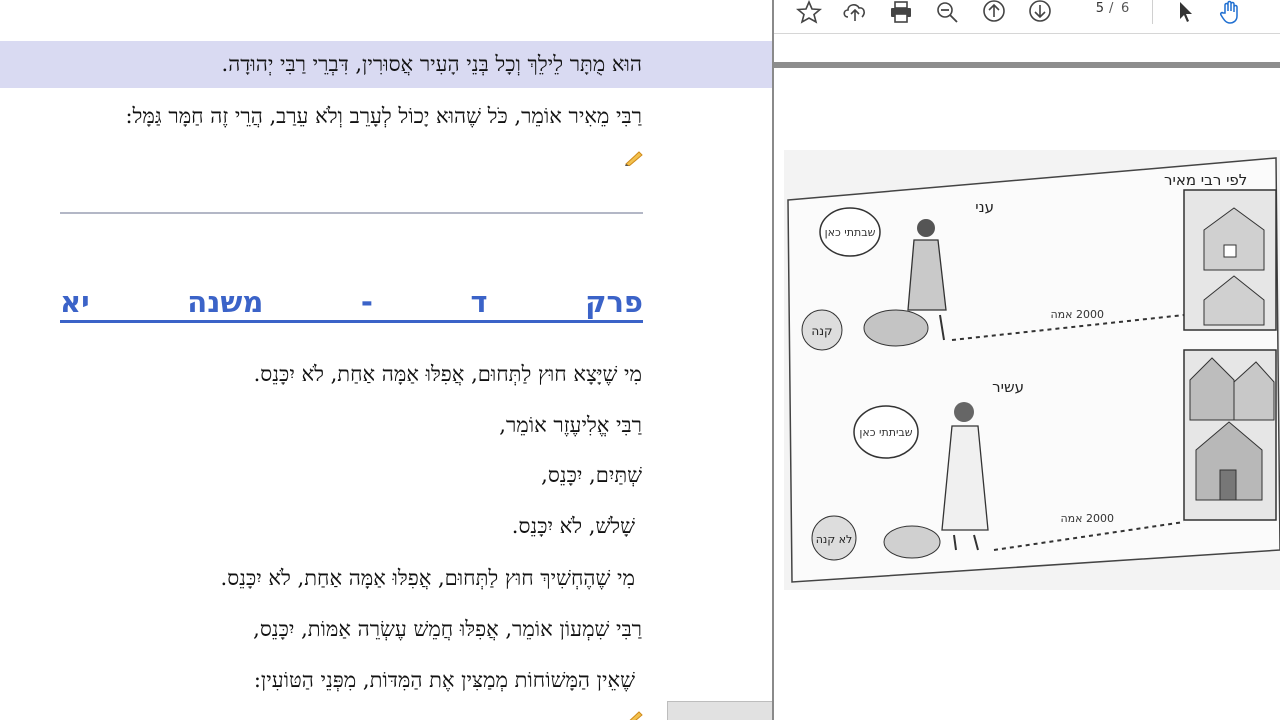 The width and height of the screenshot is (1280, 720). Describe the element at coordinates (821, 331) in the screenshot. I see `stone-label-top: קנה` at that location.